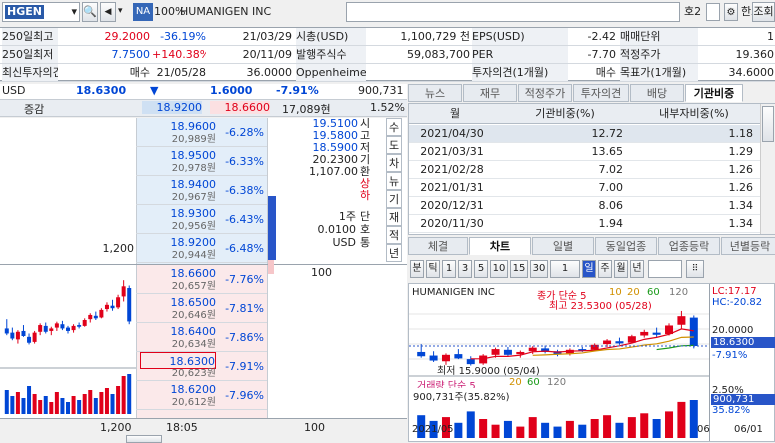 This screenshot has height=443, width=775. I want to click on bid-volume-bar, so click(271, 267).